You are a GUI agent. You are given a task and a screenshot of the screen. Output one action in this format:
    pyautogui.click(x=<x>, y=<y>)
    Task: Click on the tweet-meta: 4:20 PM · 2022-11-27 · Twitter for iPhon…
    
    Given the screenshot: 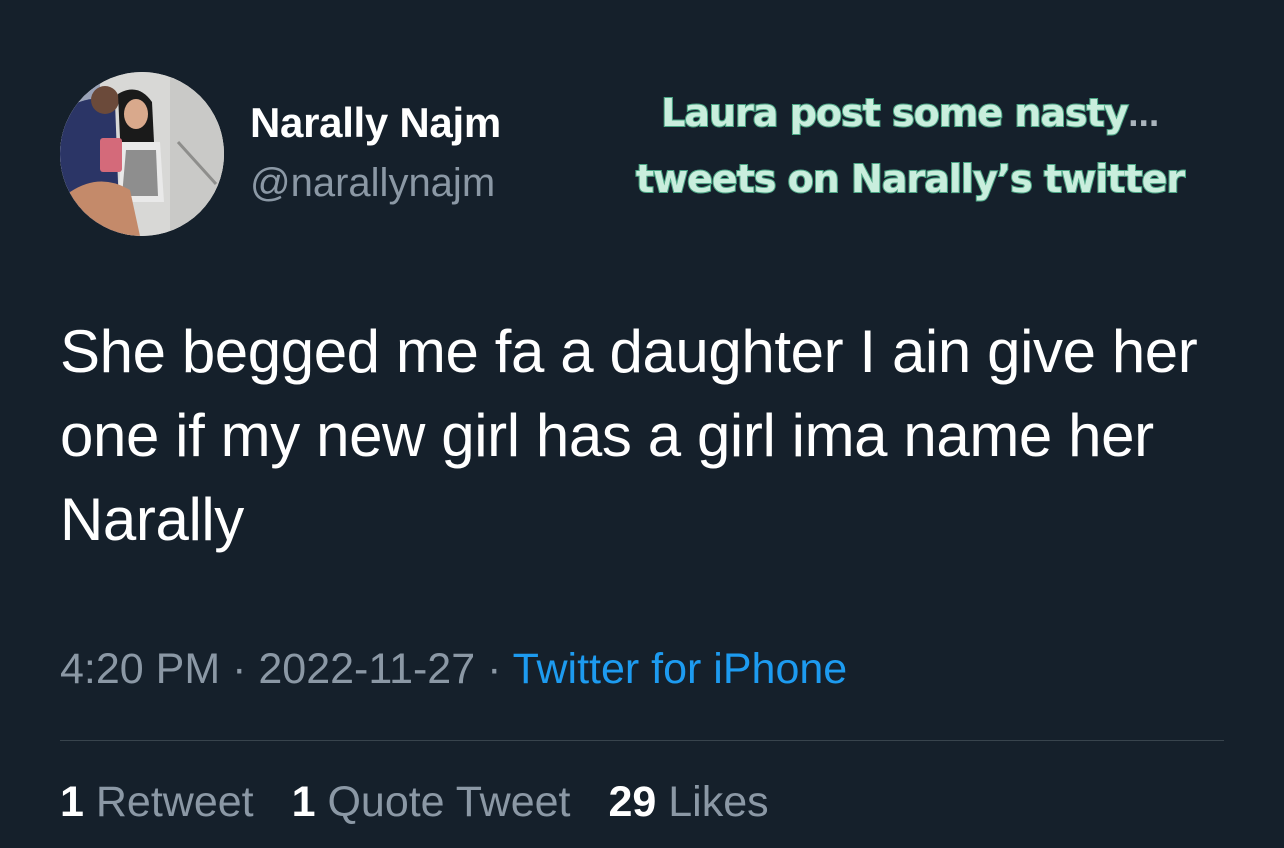 What is the action you would take?
    pyautogui.click(x=453, y=669)
    